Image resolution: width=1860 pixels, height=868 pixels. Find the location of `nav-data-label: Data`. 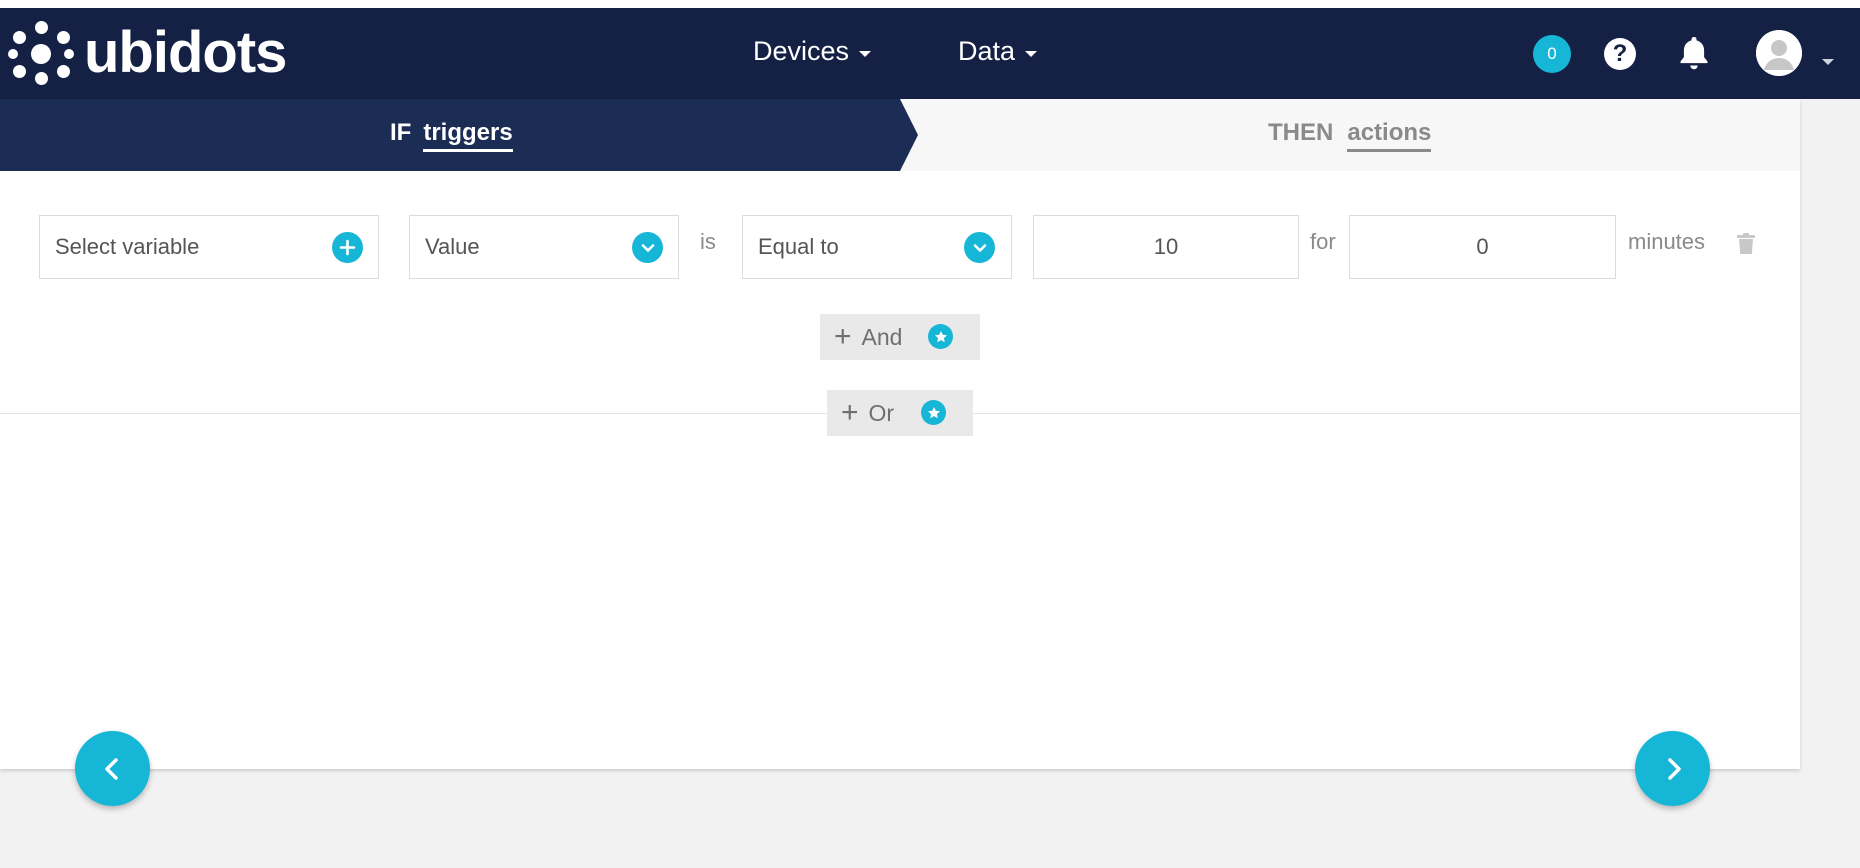

nav-data-label: Data is located at coordinates (987, 51).